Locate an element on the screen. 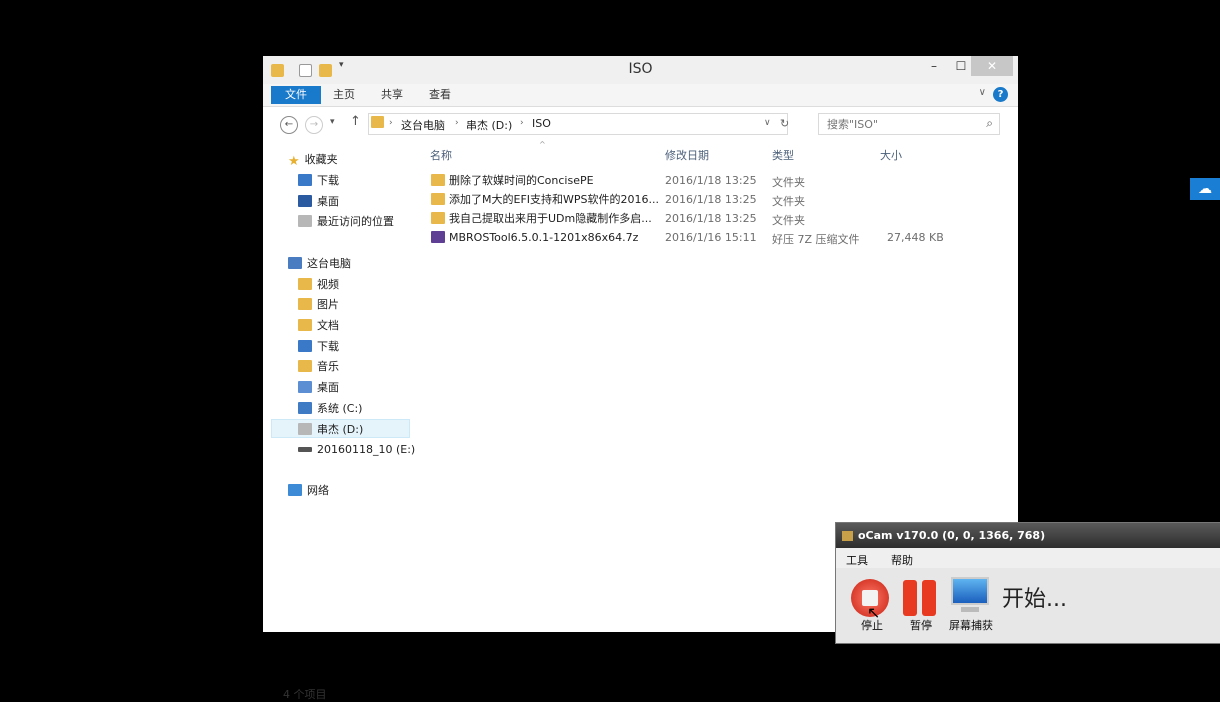 The image size is (1220, 702). file-row: 删除了软媒时间的ConcisePE is located at coordinates (512, 180).